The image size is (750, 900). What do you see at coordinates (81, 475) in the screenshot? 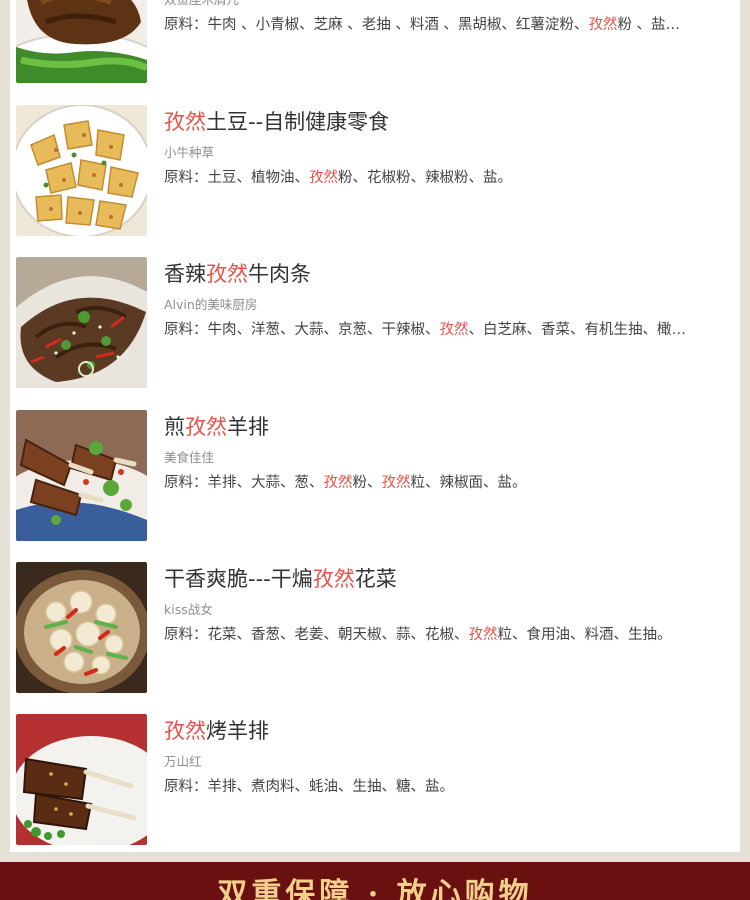
I see `dish-photo-lamb-chops` at bounding box center [81, 475].